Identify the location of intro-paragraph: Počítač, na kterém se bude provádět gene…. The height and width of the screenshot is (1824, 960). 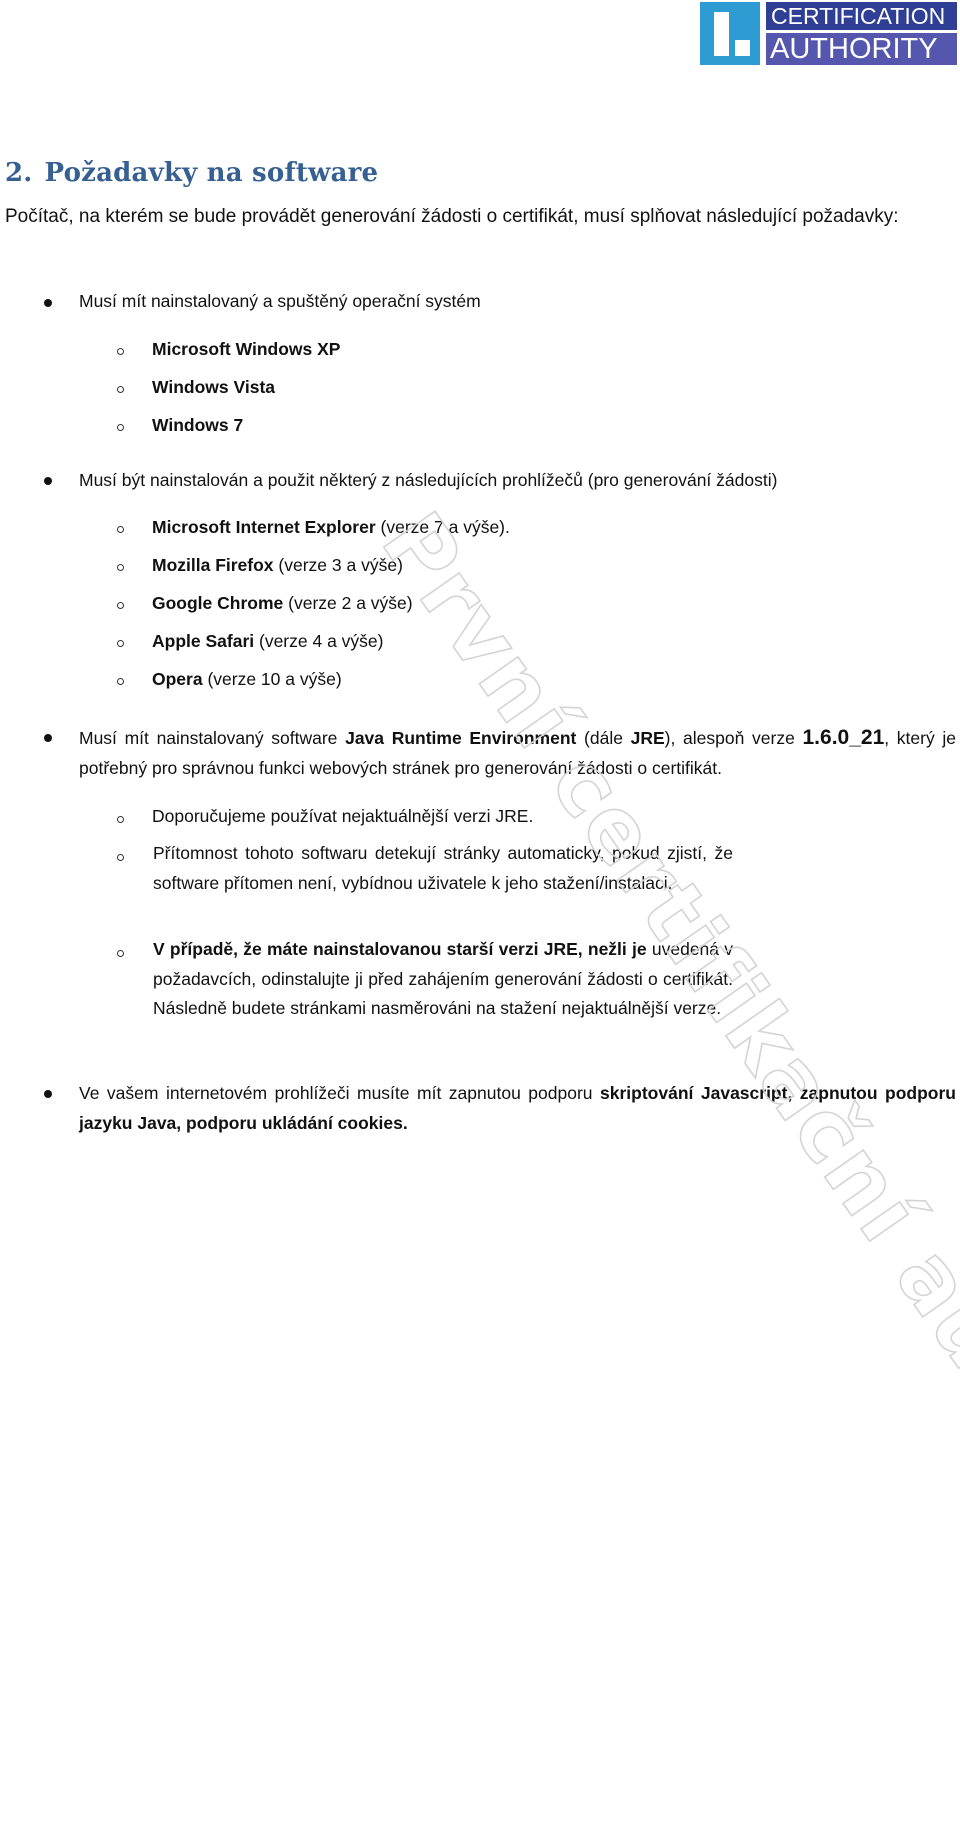
(452, 216).